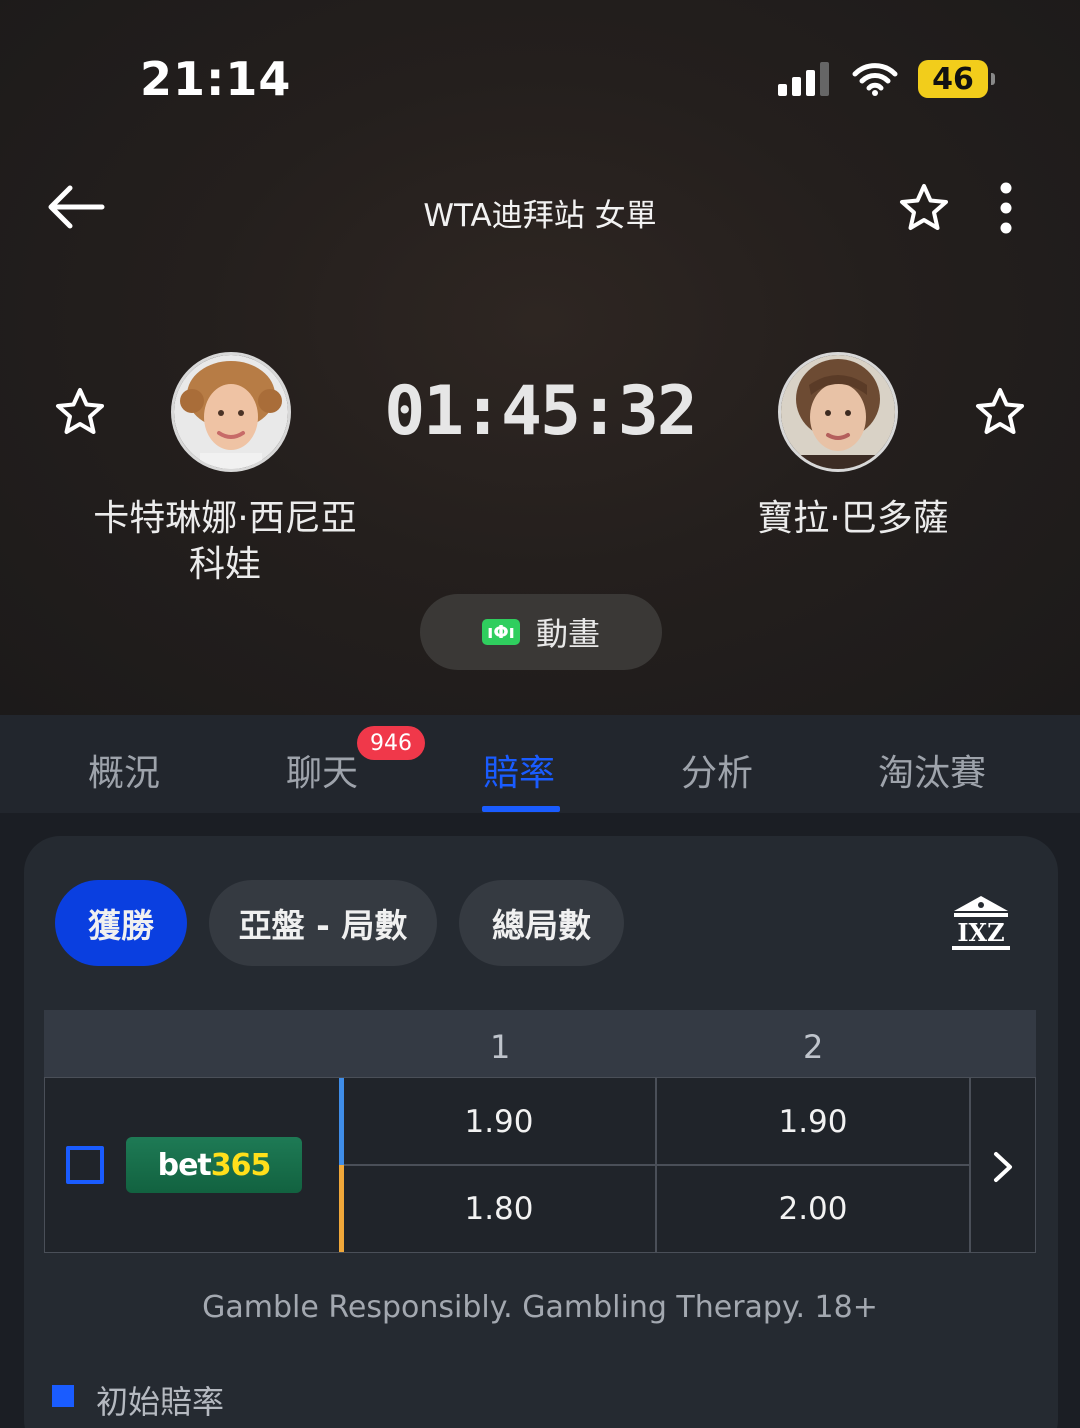 The width and height of the screenshot is (1080, 1428). I want to click on cellular-signal-icon, so click(803, 79).